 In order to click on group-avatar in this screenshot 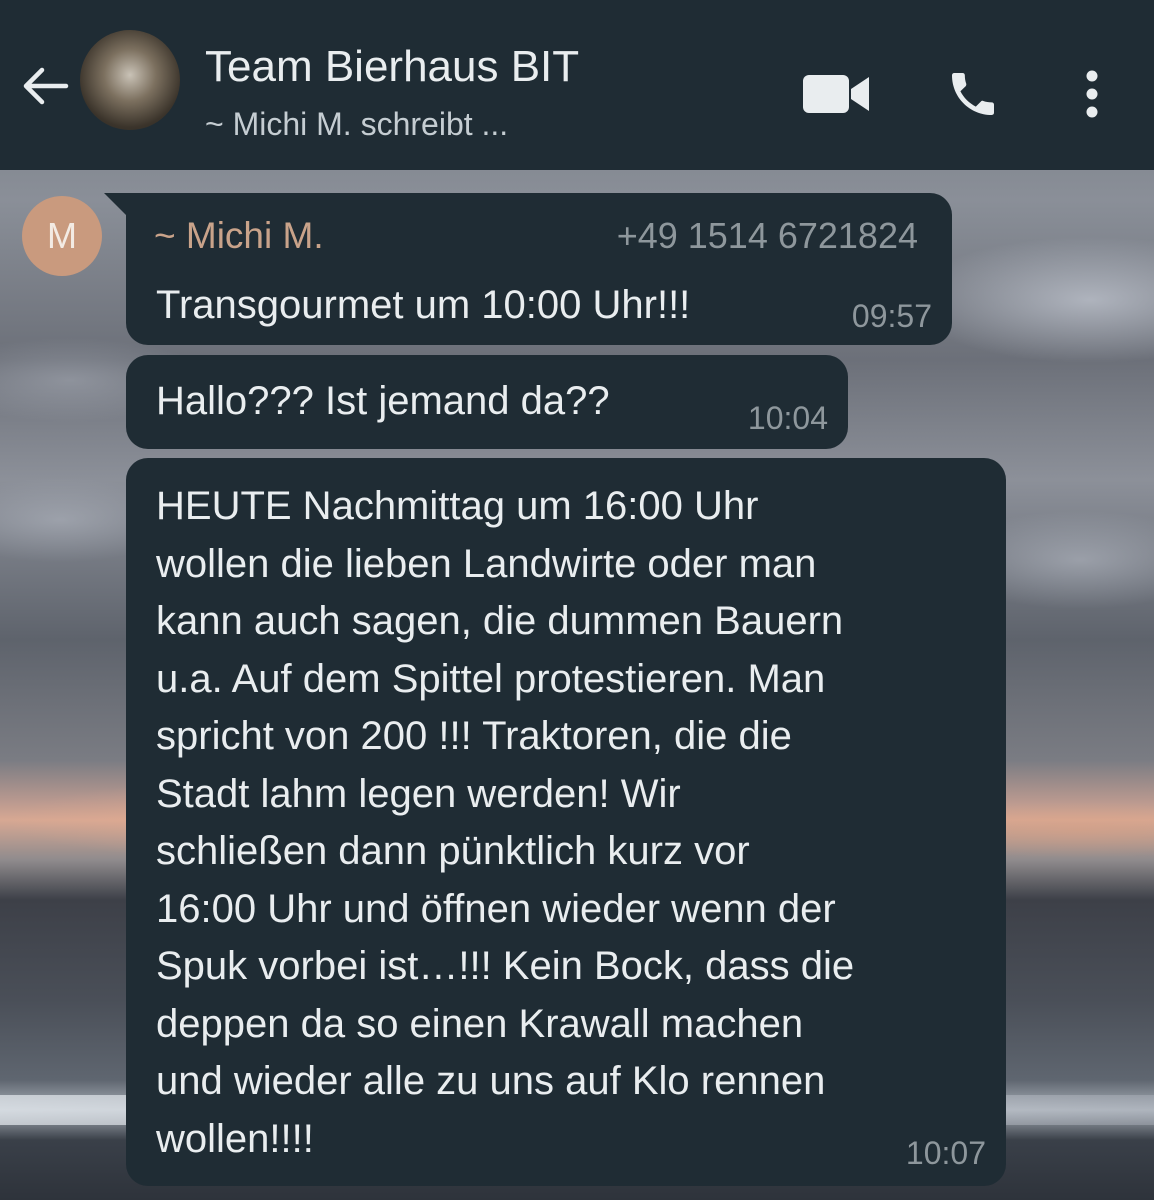, I will do `click(130, 80)`.